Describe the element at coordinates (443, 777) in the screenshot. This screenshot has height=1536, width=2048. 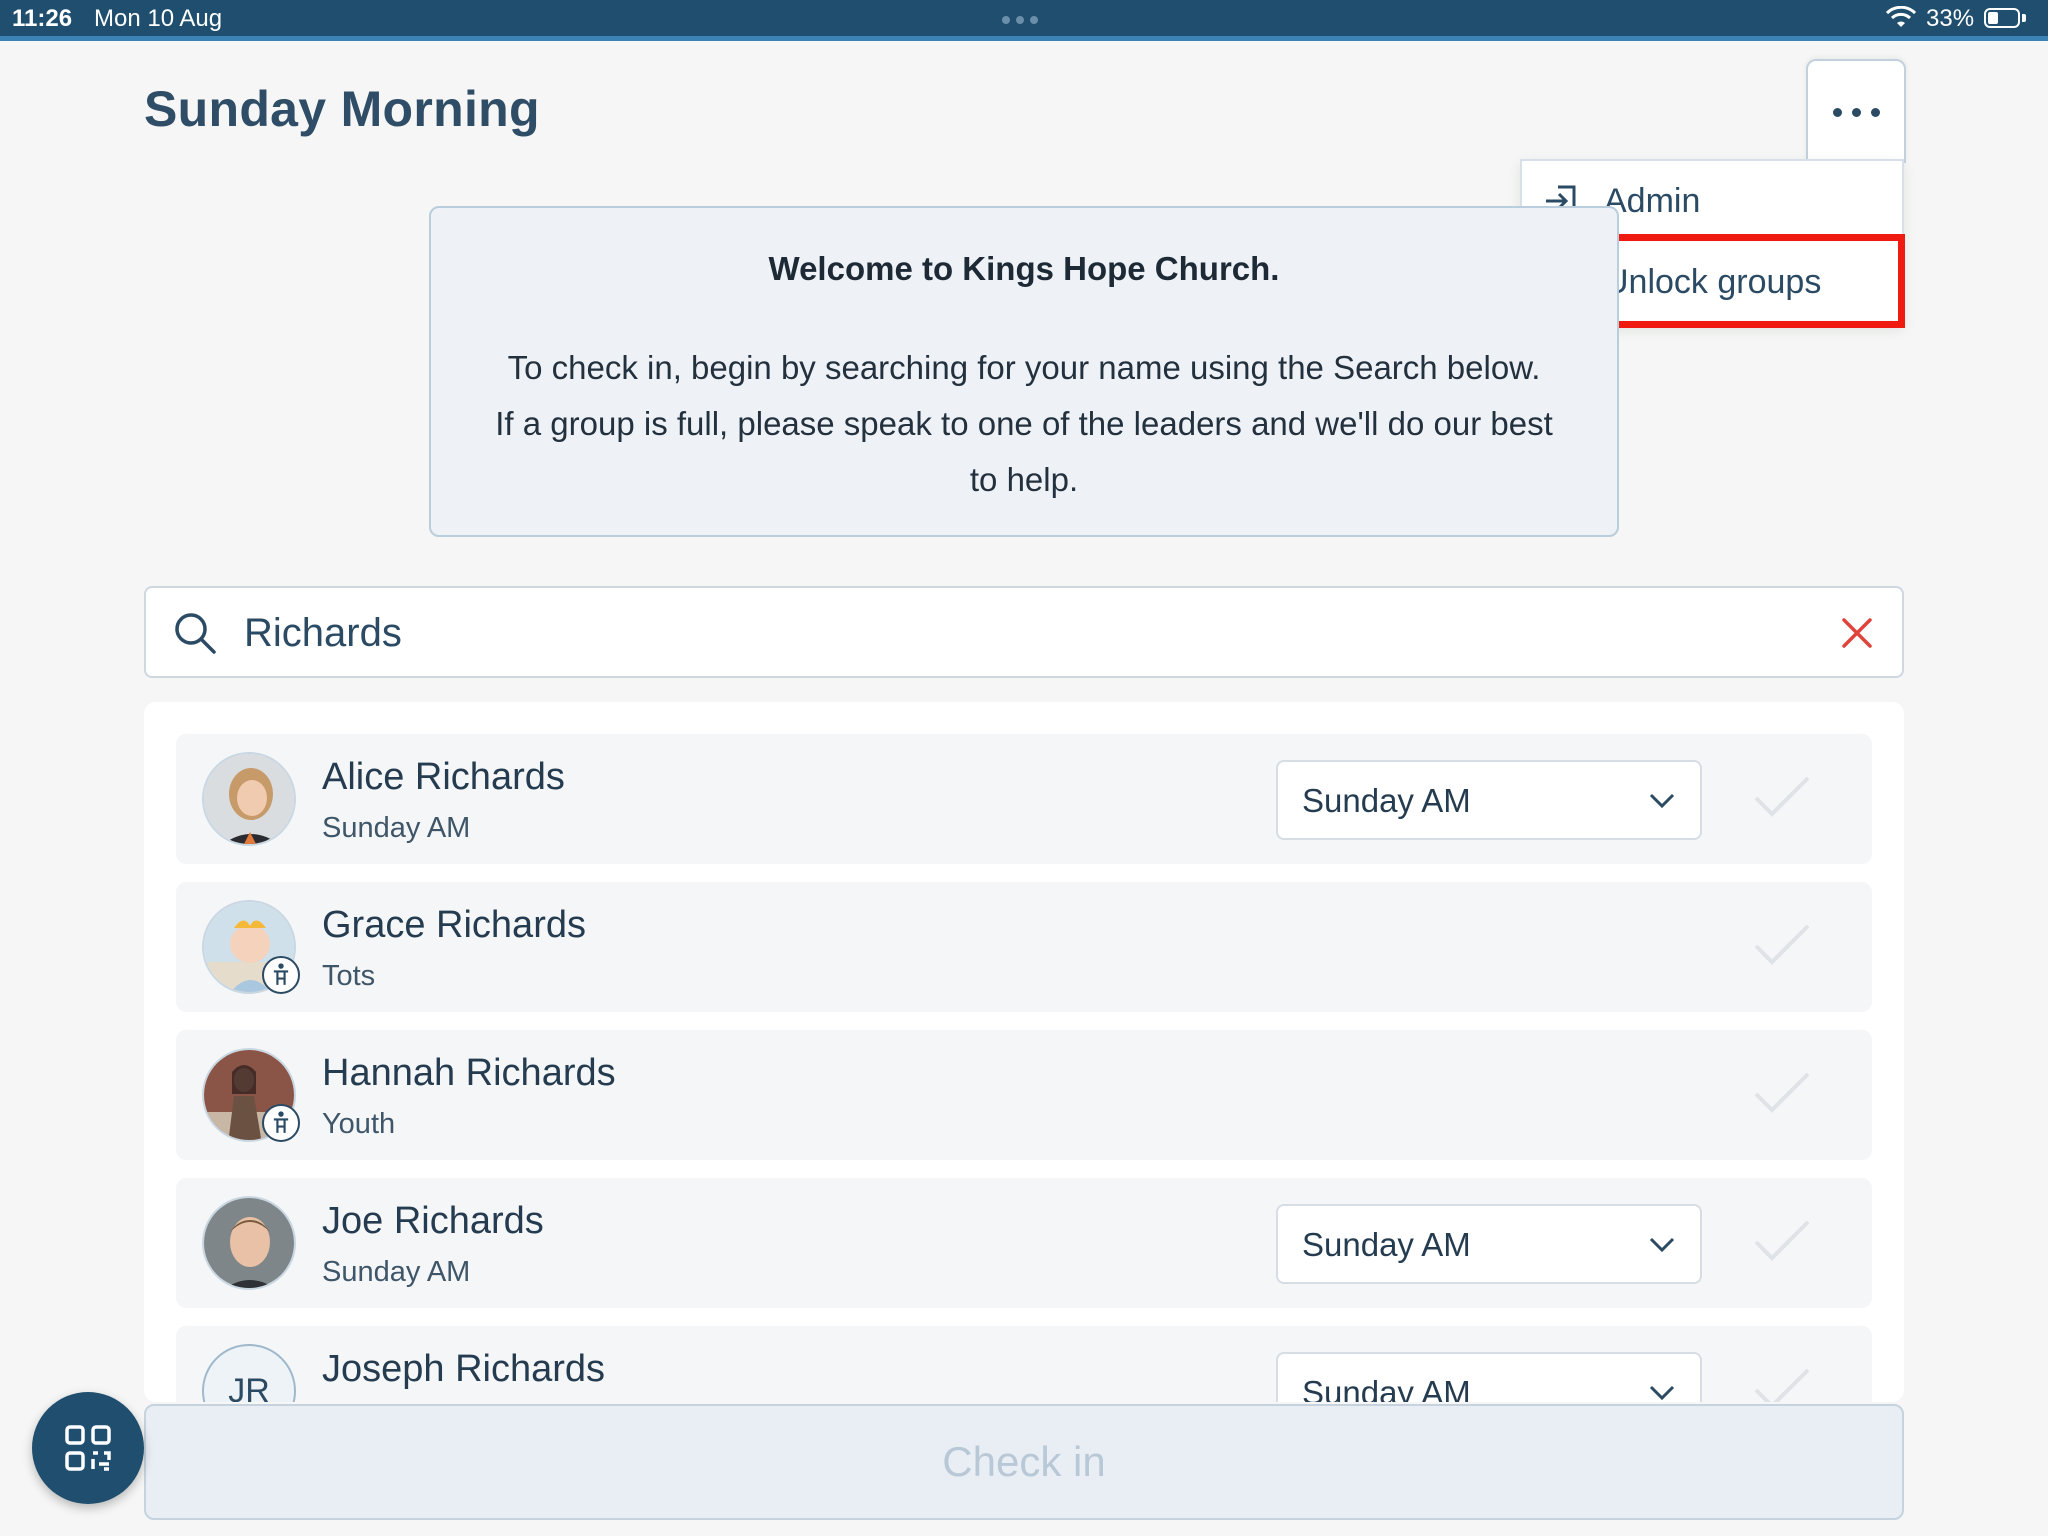
I see `person-name: Alice Richards` at that location.